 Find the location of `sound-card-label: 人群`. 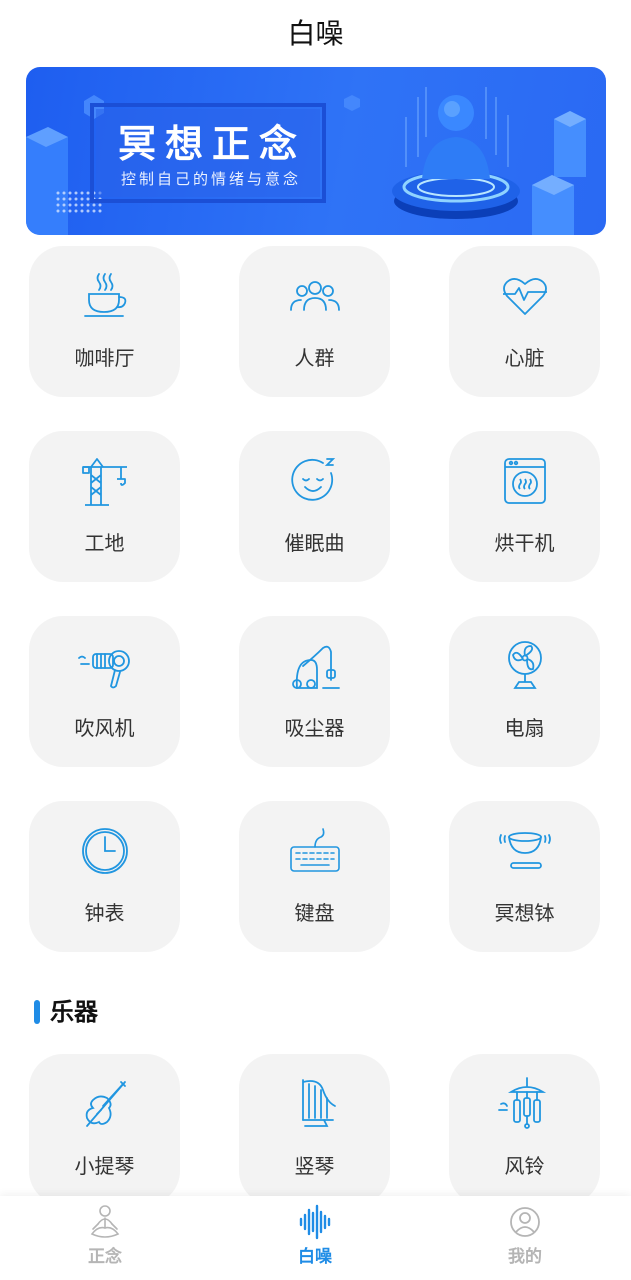

sound-card-label: 人群 is located at coordinates (314, 358).